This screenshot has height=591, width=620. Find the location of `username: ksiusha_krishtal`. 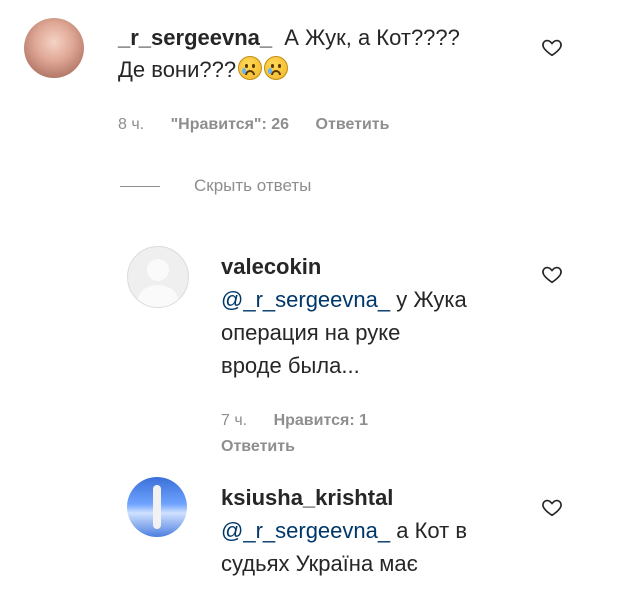

username: ksiusha_krishtal is located at coordinates (307, 497).